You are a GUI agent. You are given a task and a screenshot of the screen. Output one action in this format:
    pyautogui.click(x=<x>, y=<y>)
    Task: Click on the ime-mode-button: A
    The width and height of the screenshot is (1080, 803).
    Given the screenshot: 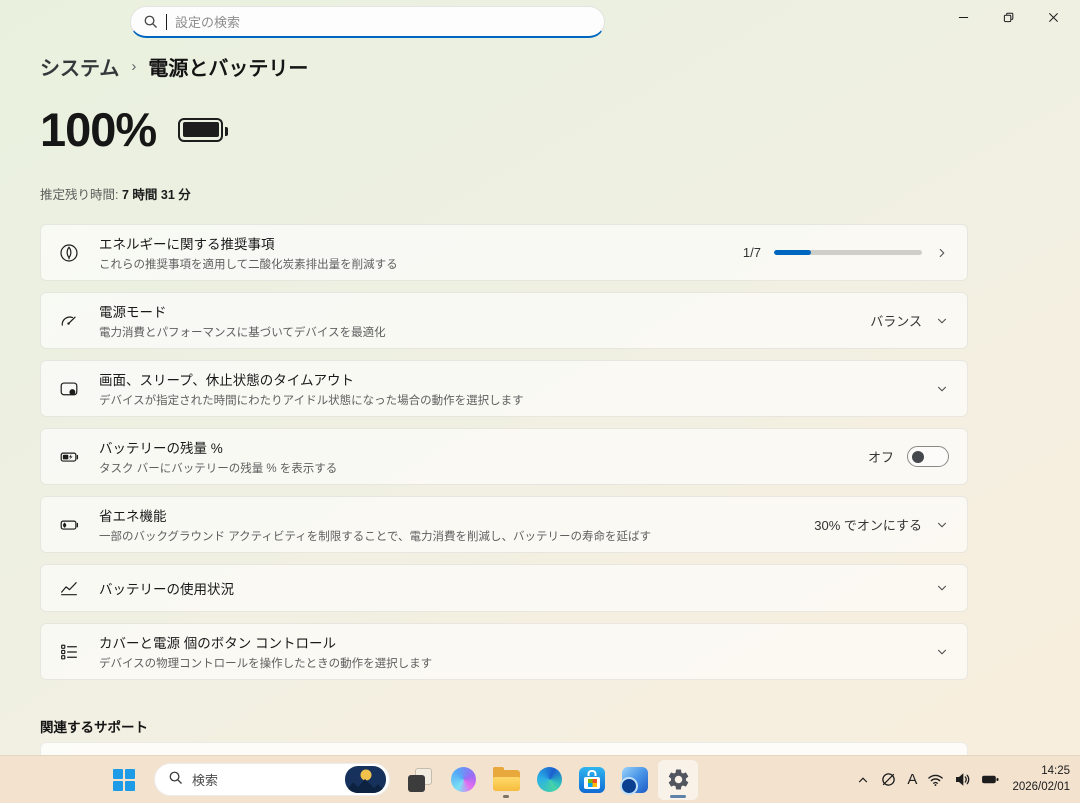 What is the action you would take?
    pyautogui.click(x=912, y=780)
    